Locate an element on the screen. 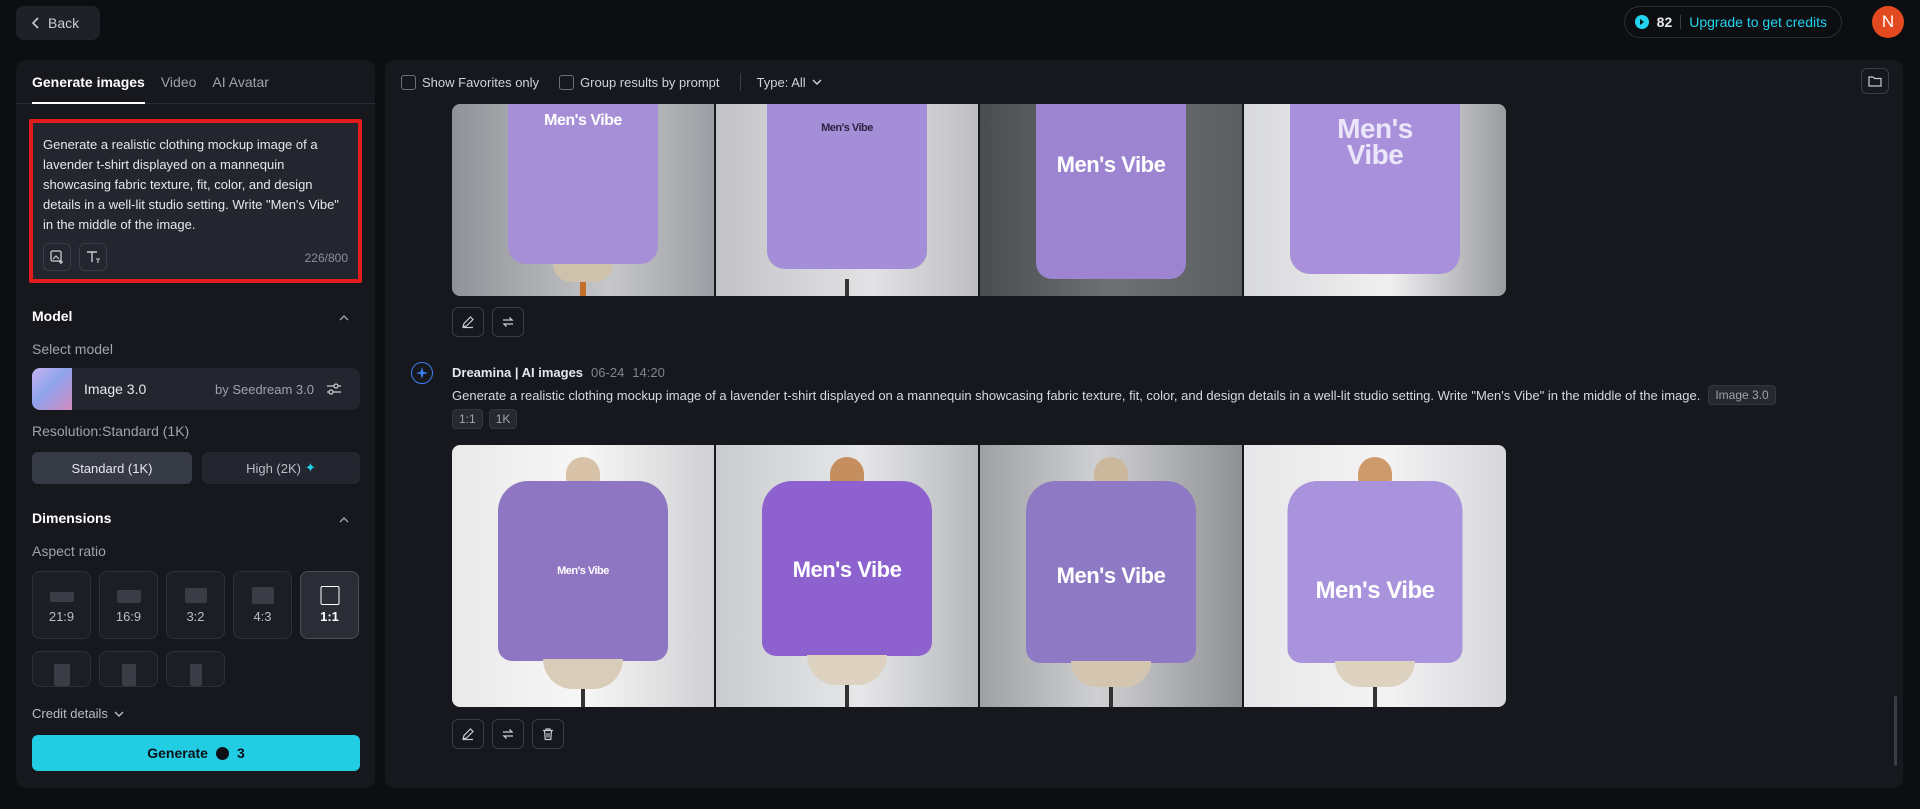  folder-icon is located at coordinates (1875, 81).